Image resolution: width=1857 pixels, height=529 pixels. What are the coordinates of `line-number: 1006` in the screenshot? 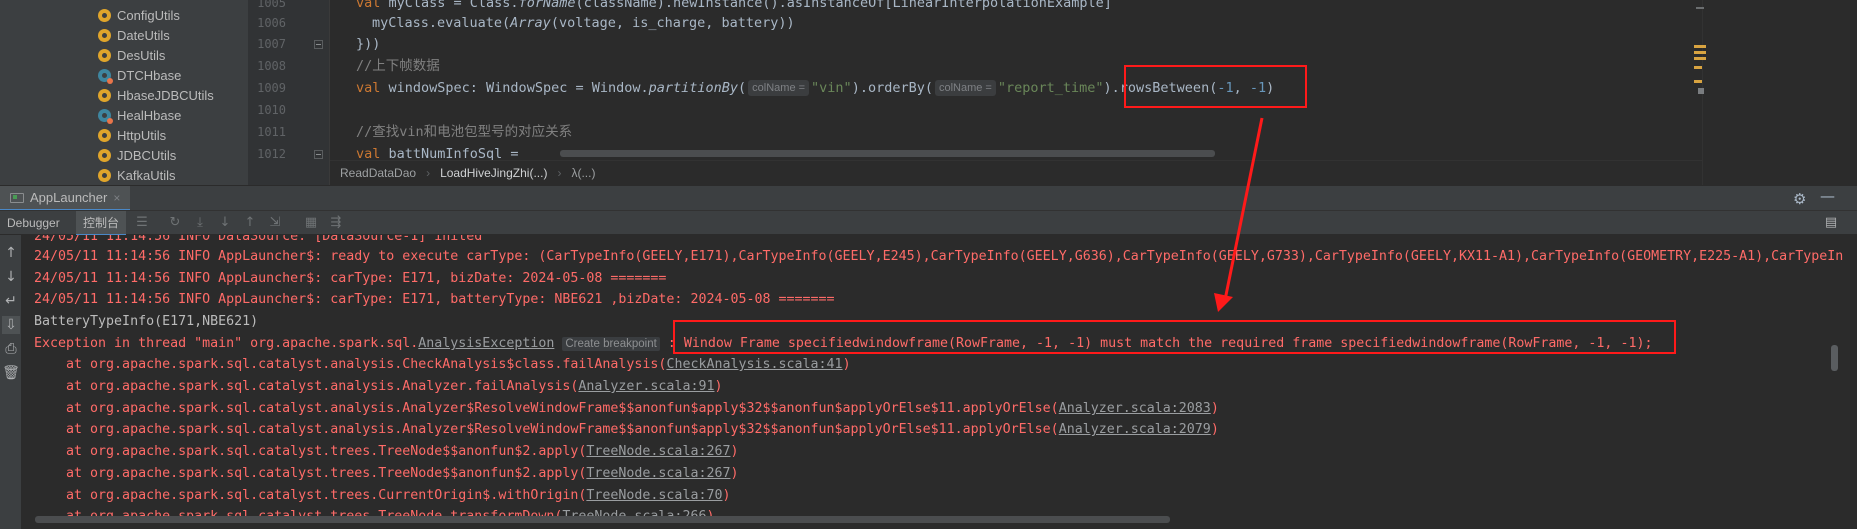 It's located at (271, 23).